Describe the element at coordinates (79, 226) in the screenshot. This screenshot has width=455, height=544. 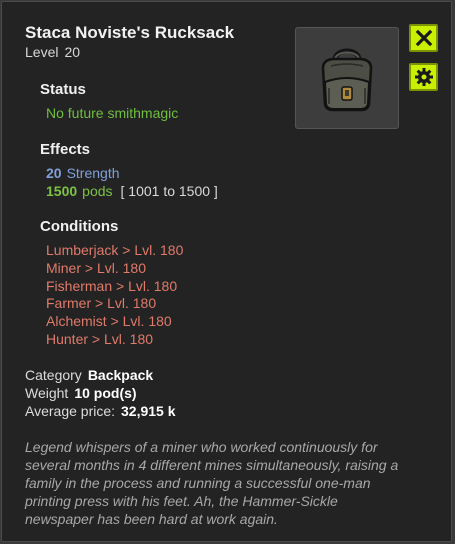
I see `conditions-heading: Conditions` at that location.